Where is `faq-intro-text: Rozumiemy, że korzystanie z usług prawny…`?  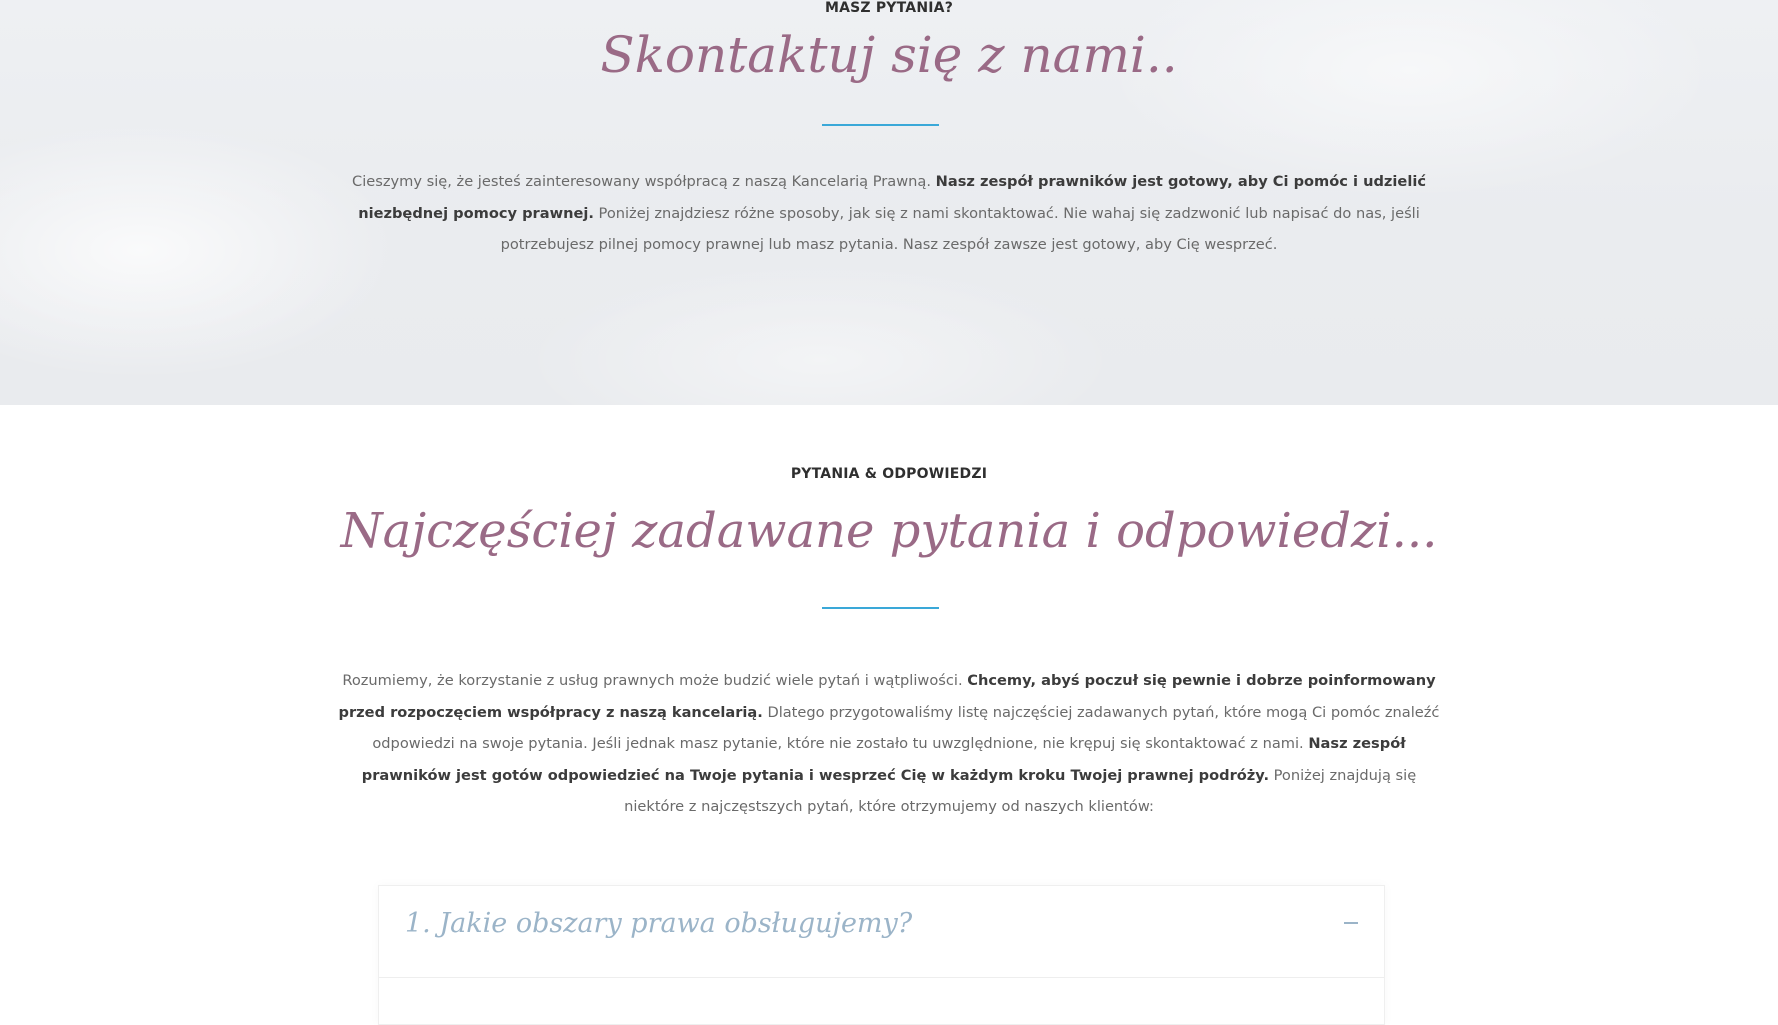
faq-intro-text: Rozumiemy, że korzystanie z usług prawny… is located at coordinates (889, 744).